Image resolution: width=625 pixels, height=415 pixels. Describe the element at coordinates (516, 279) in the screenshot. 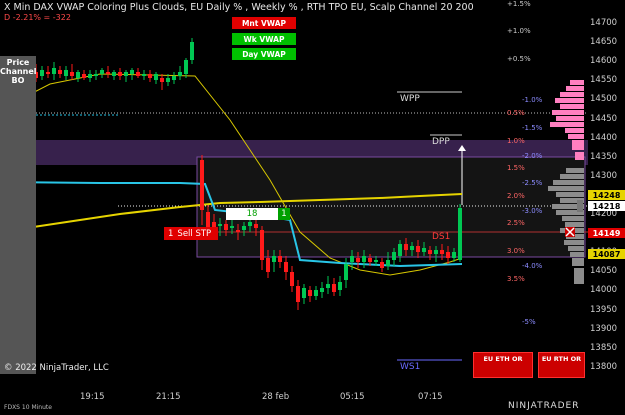

I see `daily-pct-label: 3.5%` at that location.